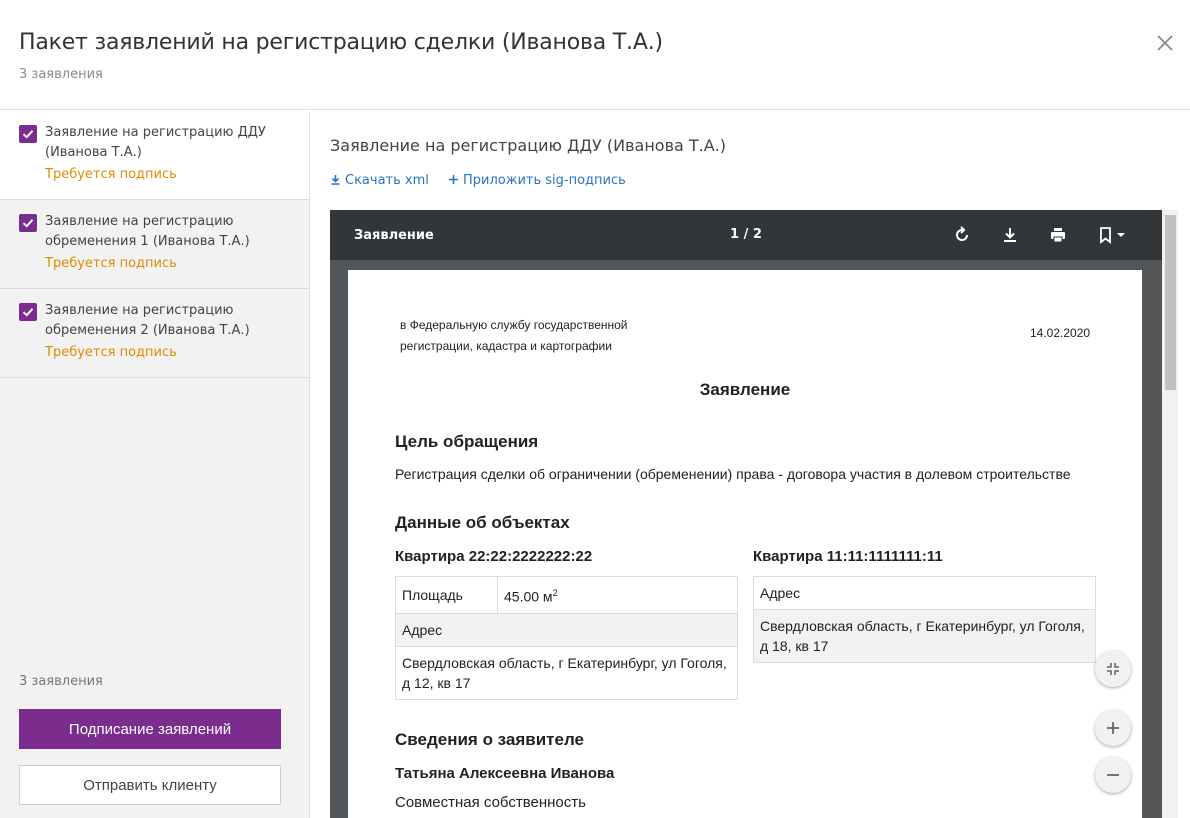  What do you see at coordinates (446, 595) in the screenshot?
I see `area-label: Площадь` at bounding box center [446, 595].